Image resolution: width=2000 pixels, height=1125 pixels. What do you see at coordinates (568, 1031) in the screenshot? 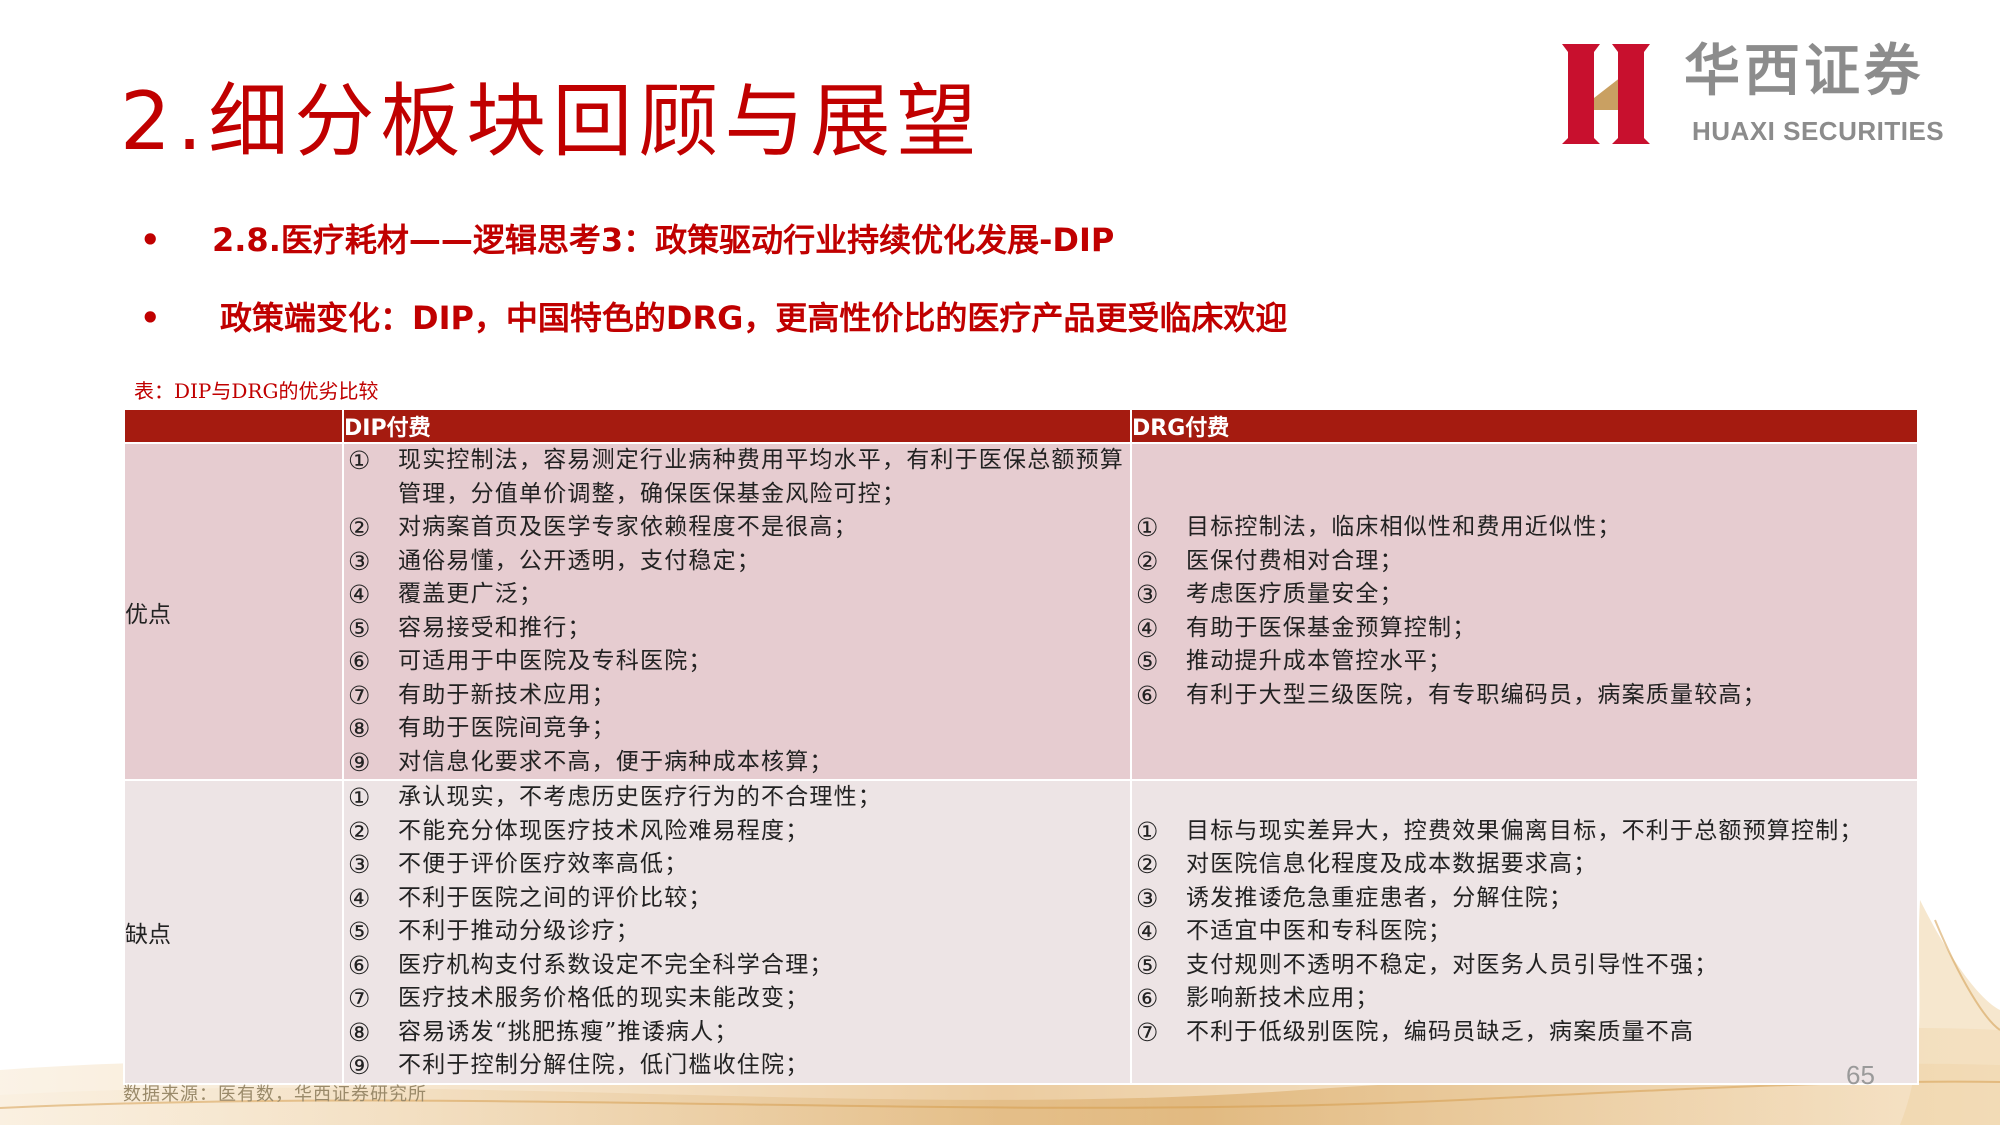
I see `item-text: 容易诱发“挑肥拣瘦”推诿病人；` at bounding box center [568, 1031].